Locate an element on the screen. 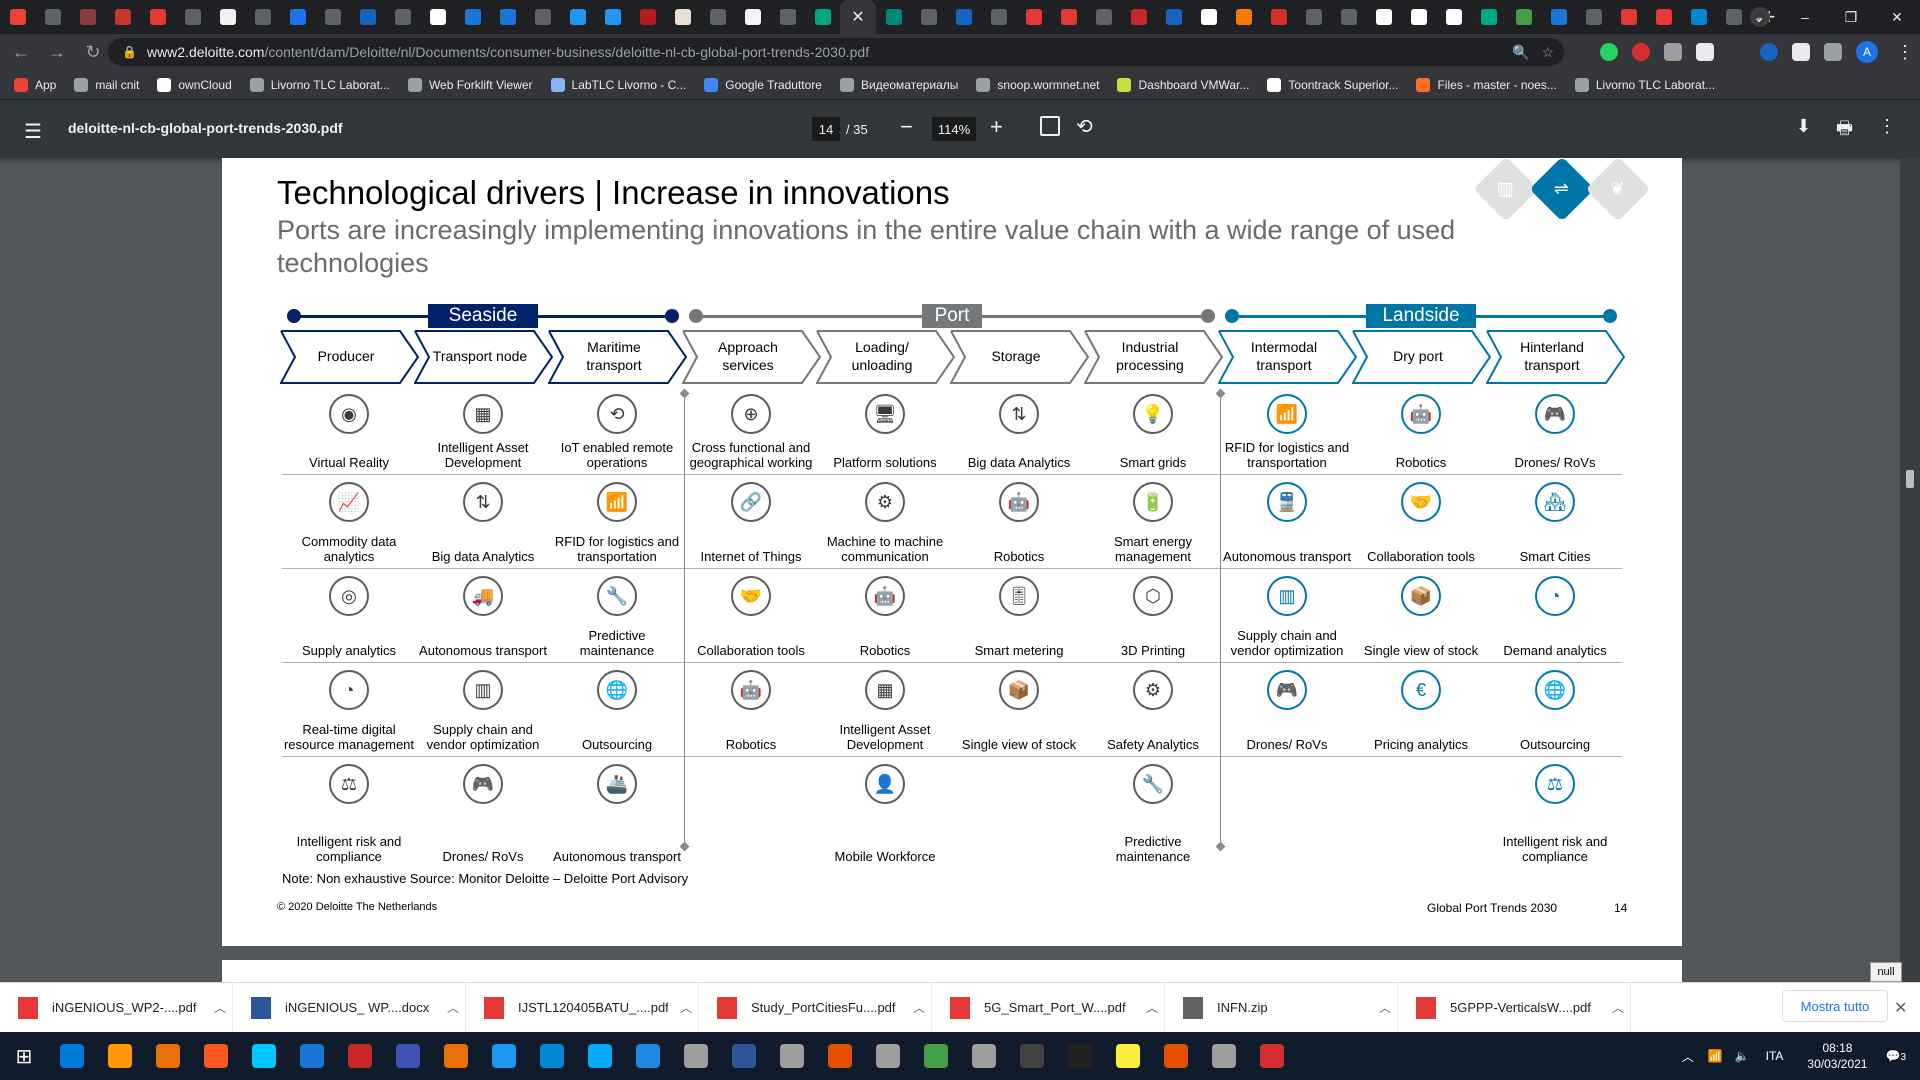 Image resolution: width=1920 pixels, height=1080 pixels. null-button: null is located at coordinates (1886, 972).